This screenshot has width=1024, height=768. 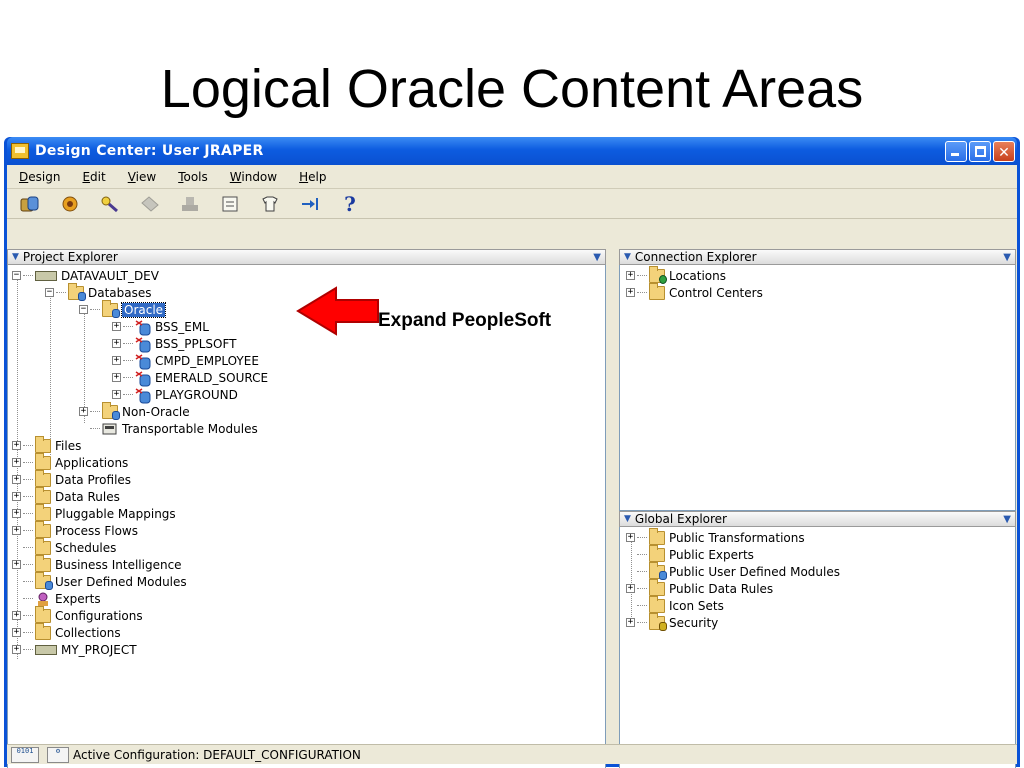 What do you see at coordinates (43, 563) in the screenshot?
I see `bi-folder-icon` at bounding box center [43, 563].